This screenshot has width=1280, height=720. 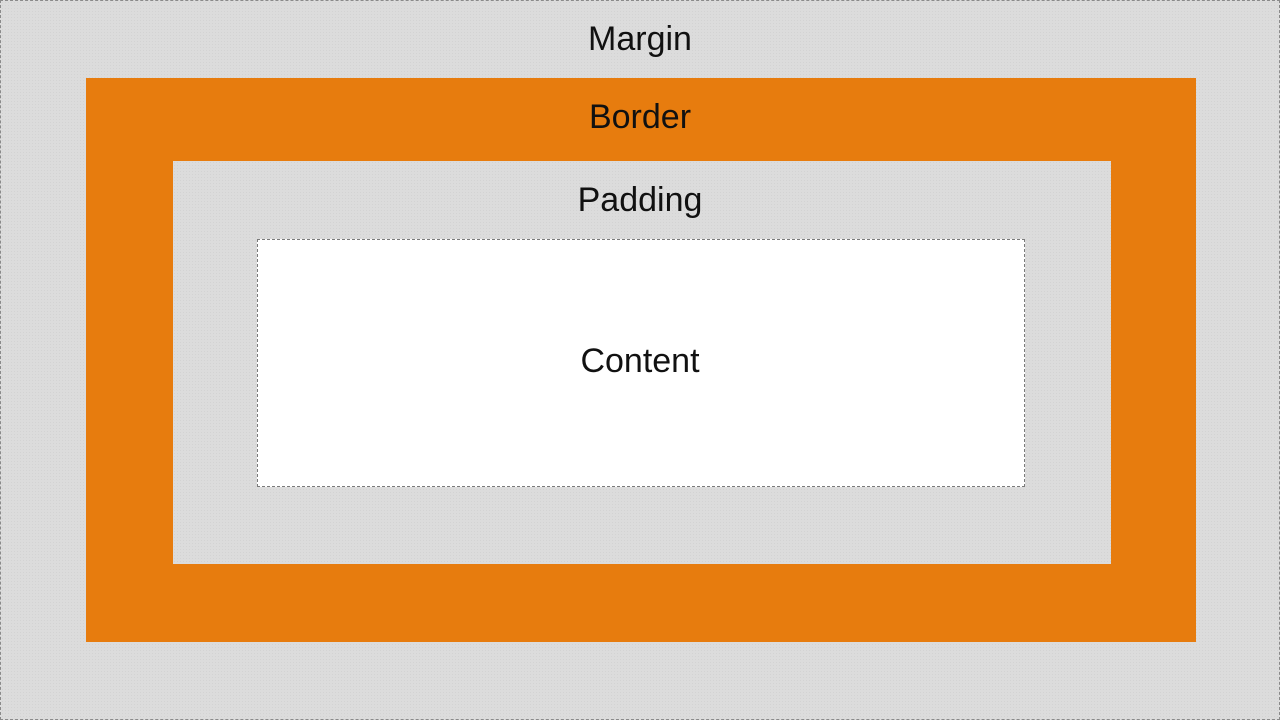 What do you see at coordinates (640, 117) in the screenshot?
I see `border-label: Border` at bounding box center [640, 117].